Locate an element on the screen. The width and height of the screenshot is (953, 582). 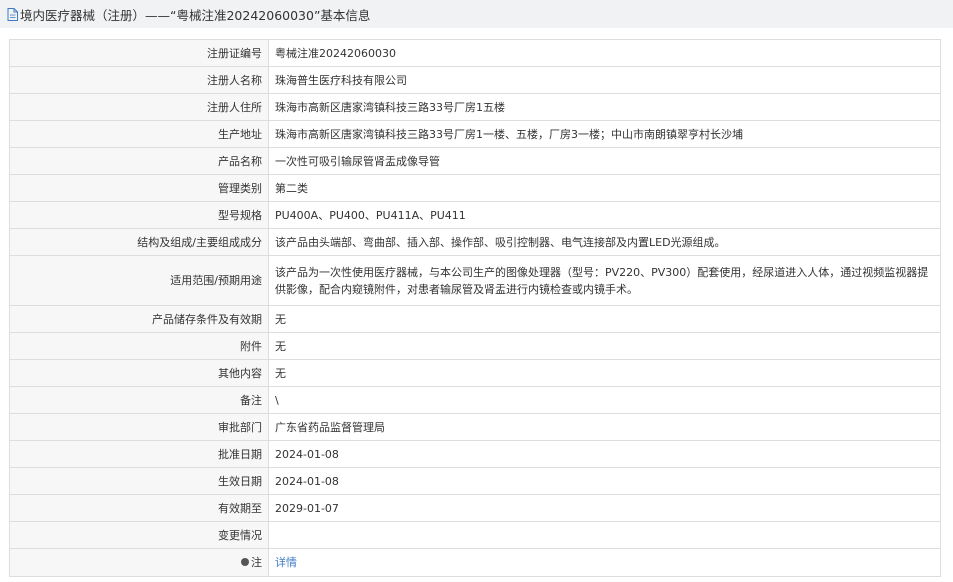
row-value: 第二类 is located at coordinates (604, 188).